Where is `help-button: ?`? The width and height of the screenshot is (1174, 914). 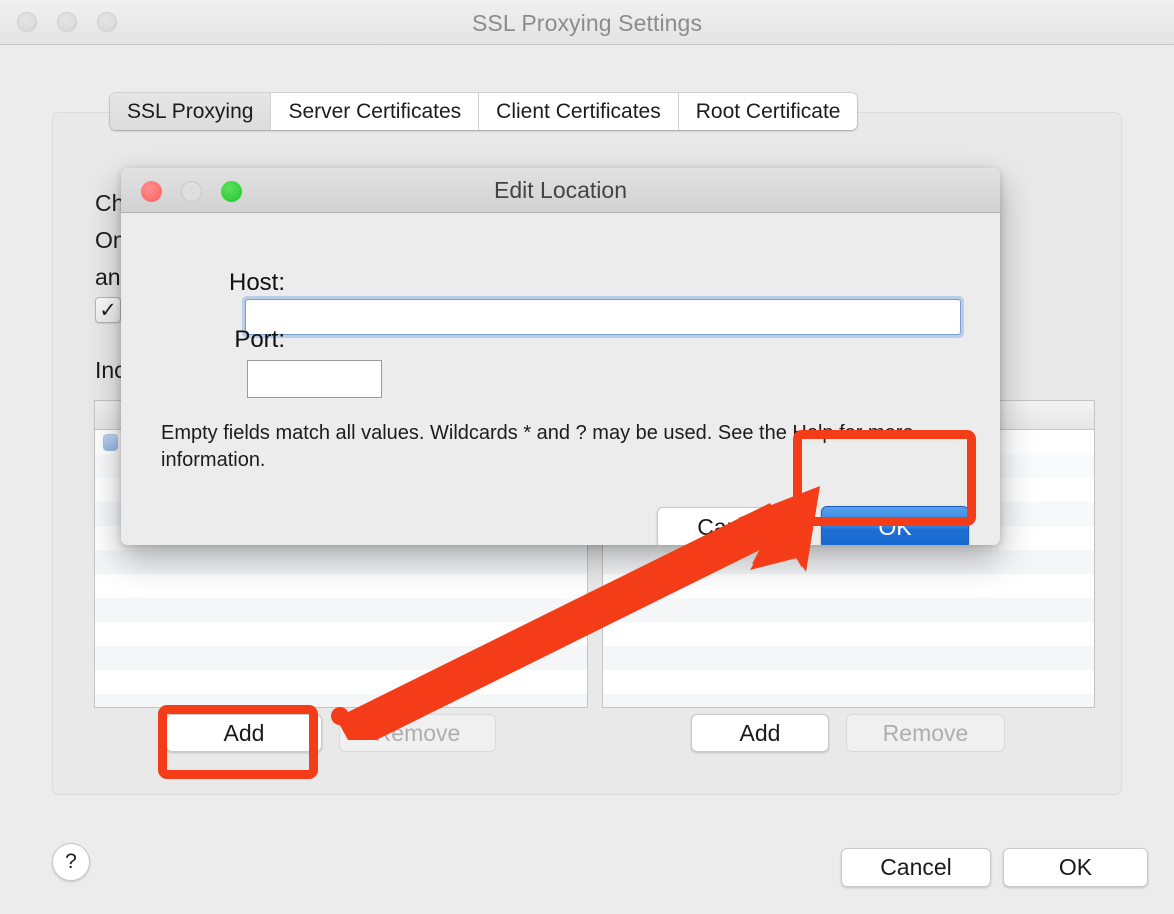 help-button: ? is located at coordinates (71, 862).